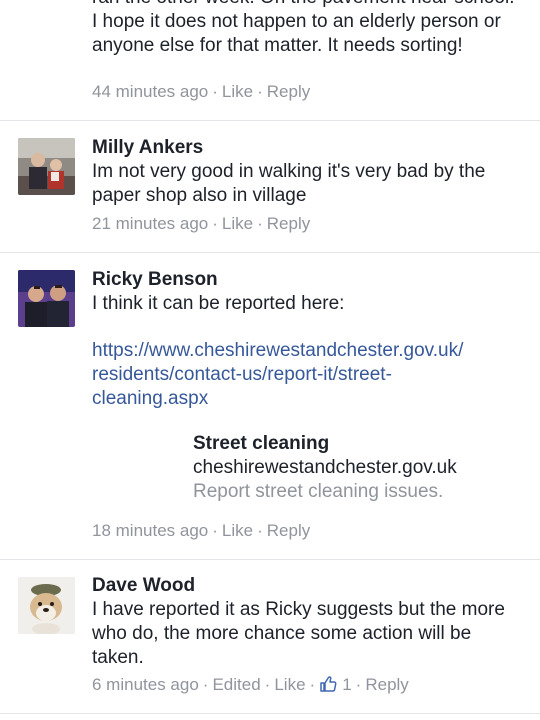  I want to click on edited-label: Edited, so click(236, 685).